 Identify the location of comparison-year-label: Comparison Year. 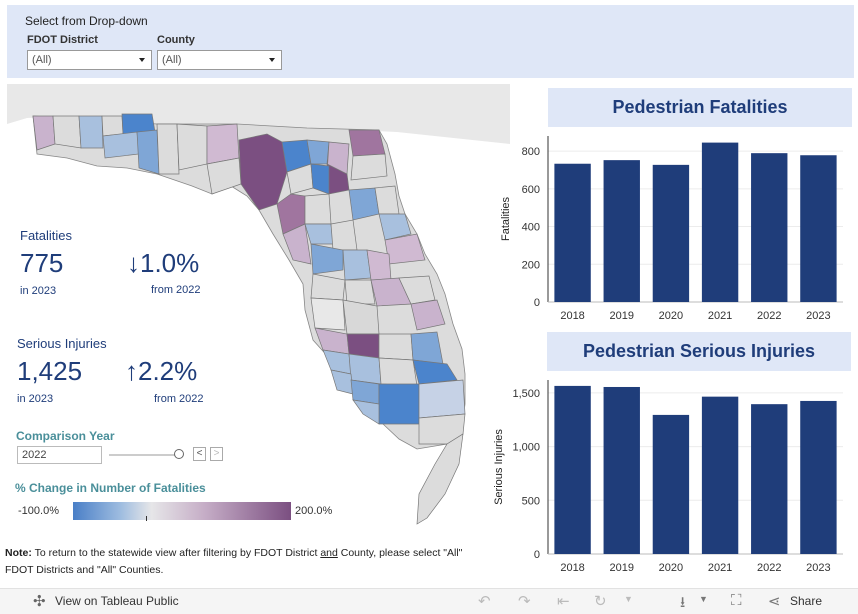
(65, 436).